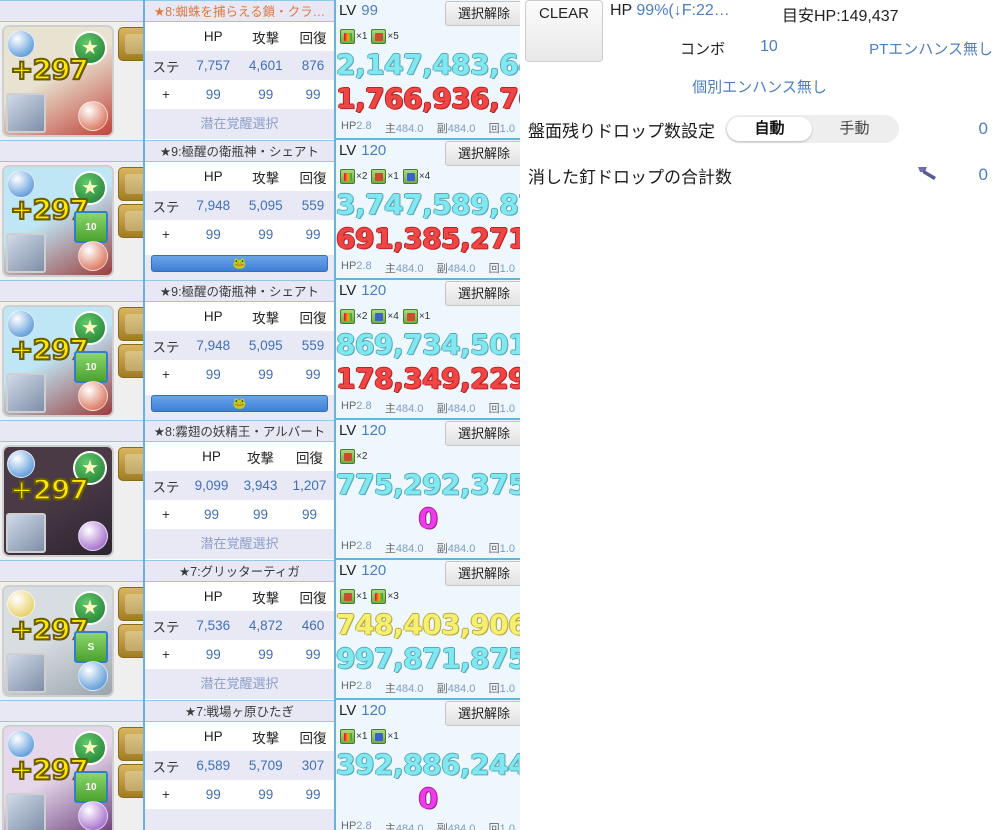  Describe the element at coordinates (362, 596) in the screenshot. I see `killer-count: ×1` at that location.